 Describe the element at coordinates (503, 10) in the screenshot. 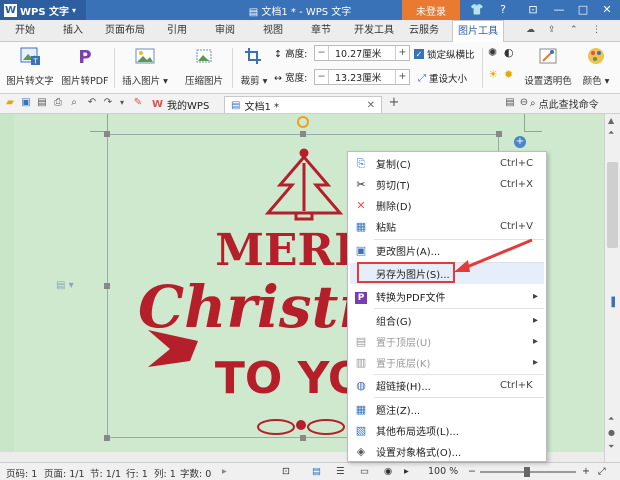

I see `help-icon: ?` at that location.